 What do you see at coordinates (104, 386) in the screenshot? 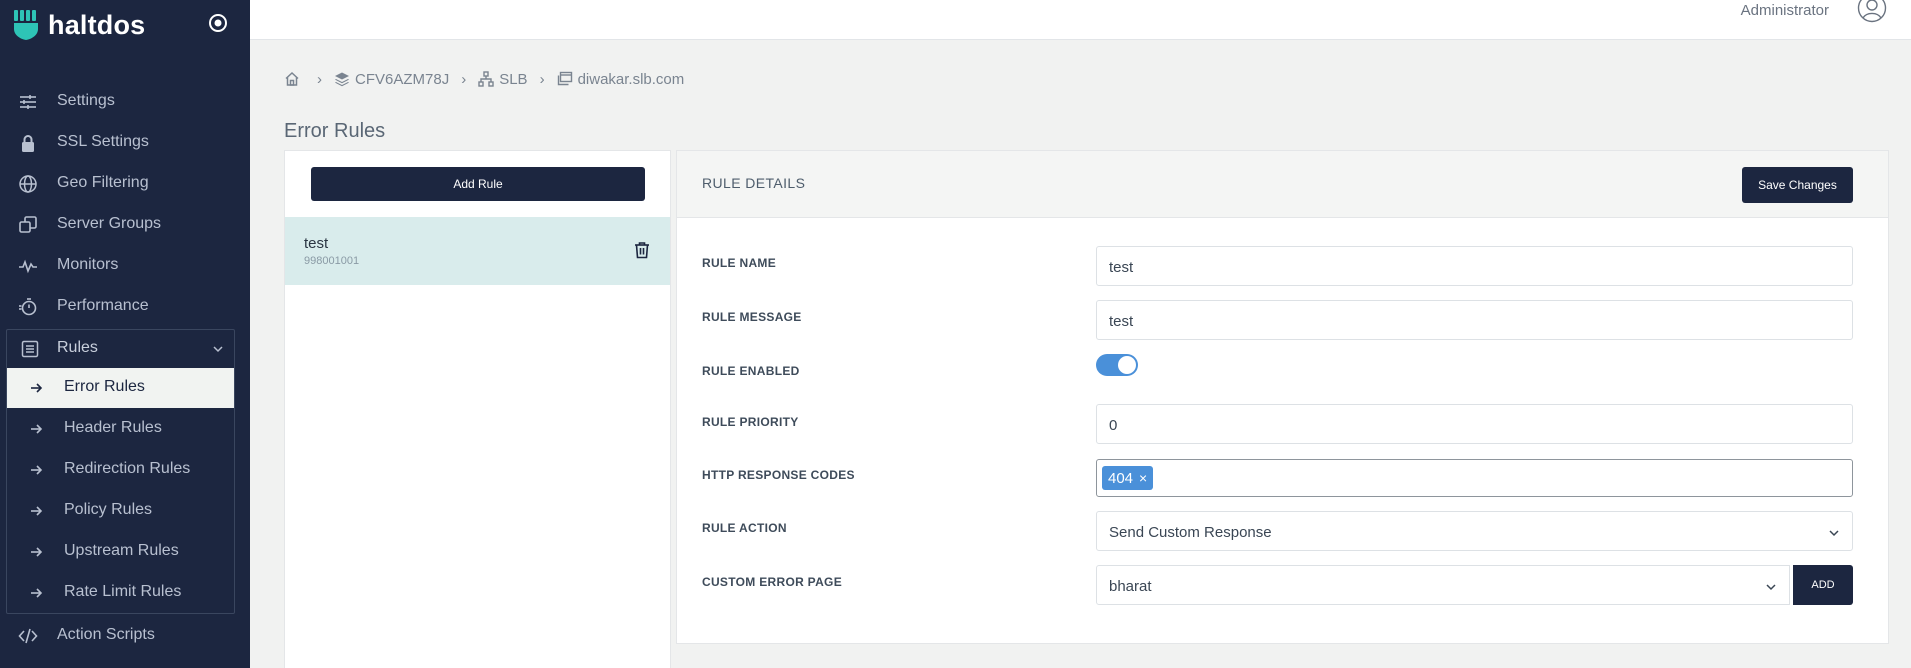
I see `sidebar-item-label: Error Rules` at bounding box center [104, 386].